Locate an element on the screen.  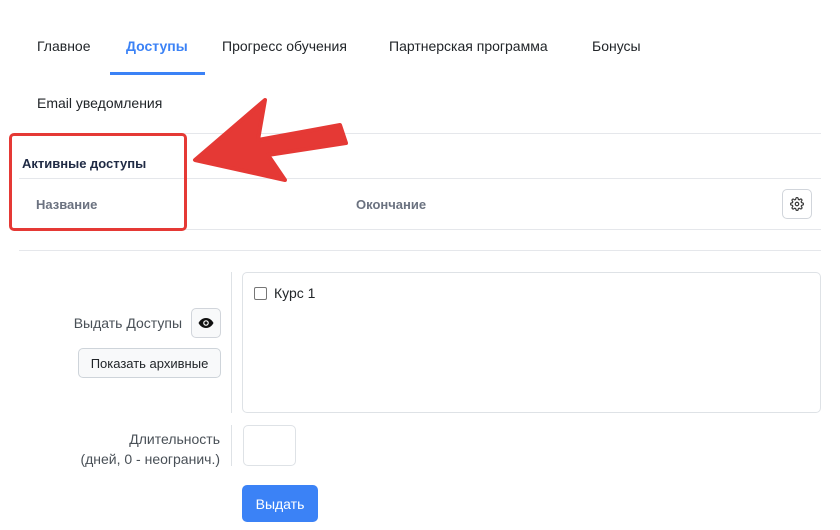
column-header-end: Окончание is located at coordinates (391, 204).